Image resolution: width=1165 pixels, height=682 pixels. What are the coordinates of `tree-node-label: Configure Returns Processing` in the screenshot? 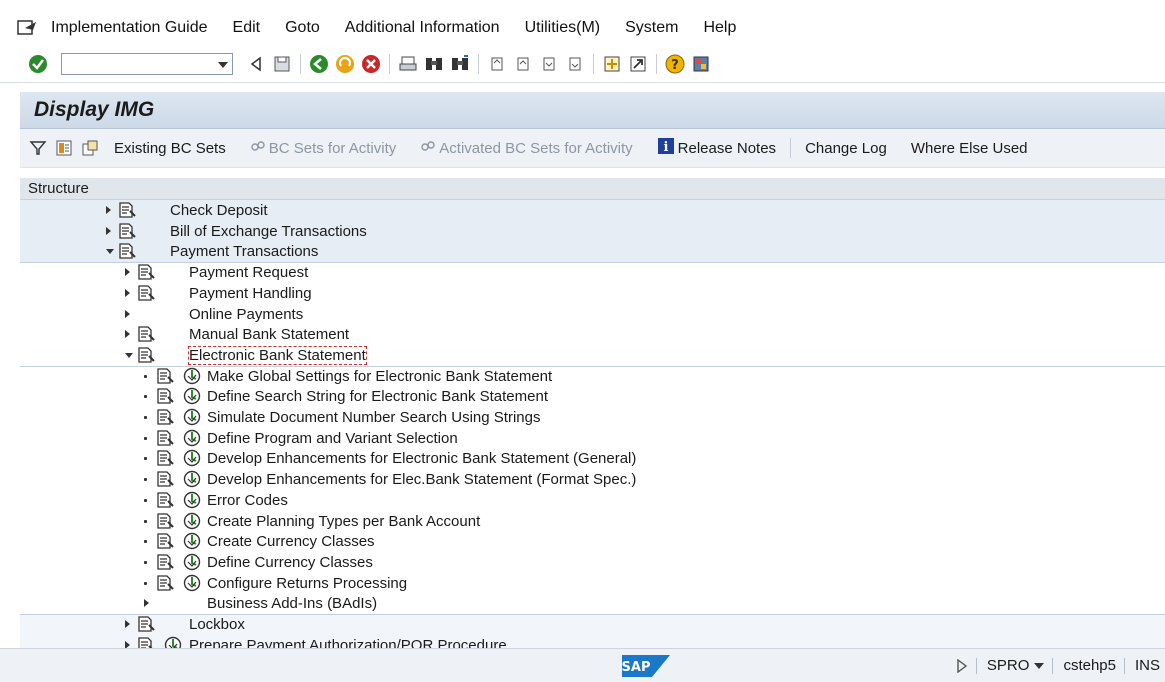 It's located at (307, 583).